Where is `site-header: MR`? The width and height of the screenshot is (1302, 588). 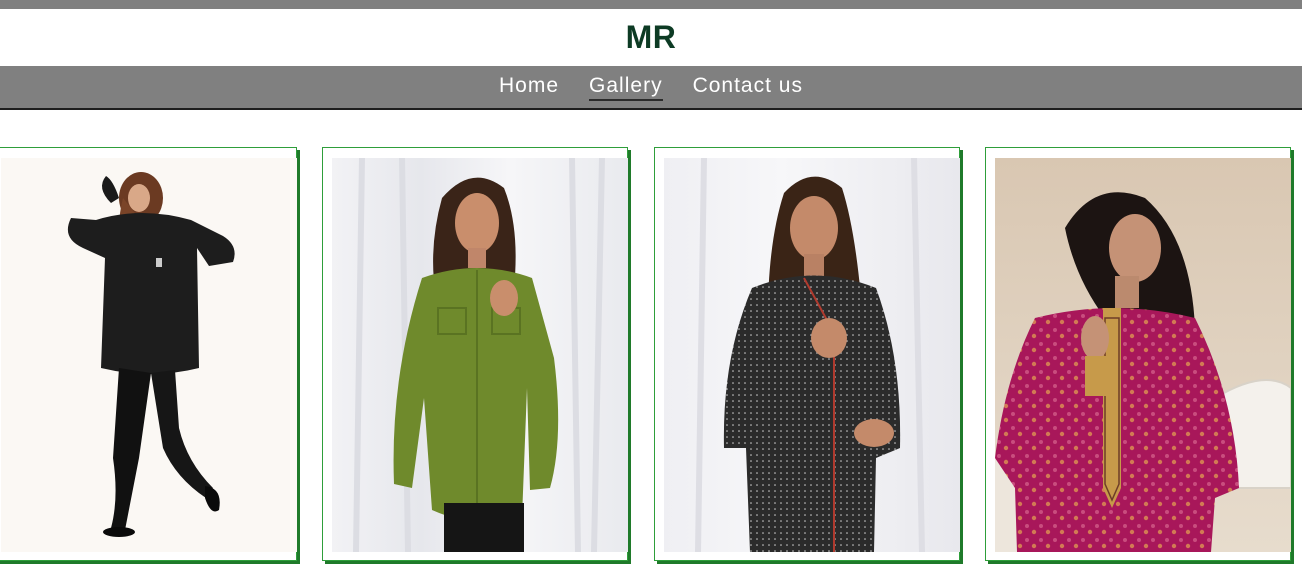
site-header: MR is located at coordinates (651, 37).